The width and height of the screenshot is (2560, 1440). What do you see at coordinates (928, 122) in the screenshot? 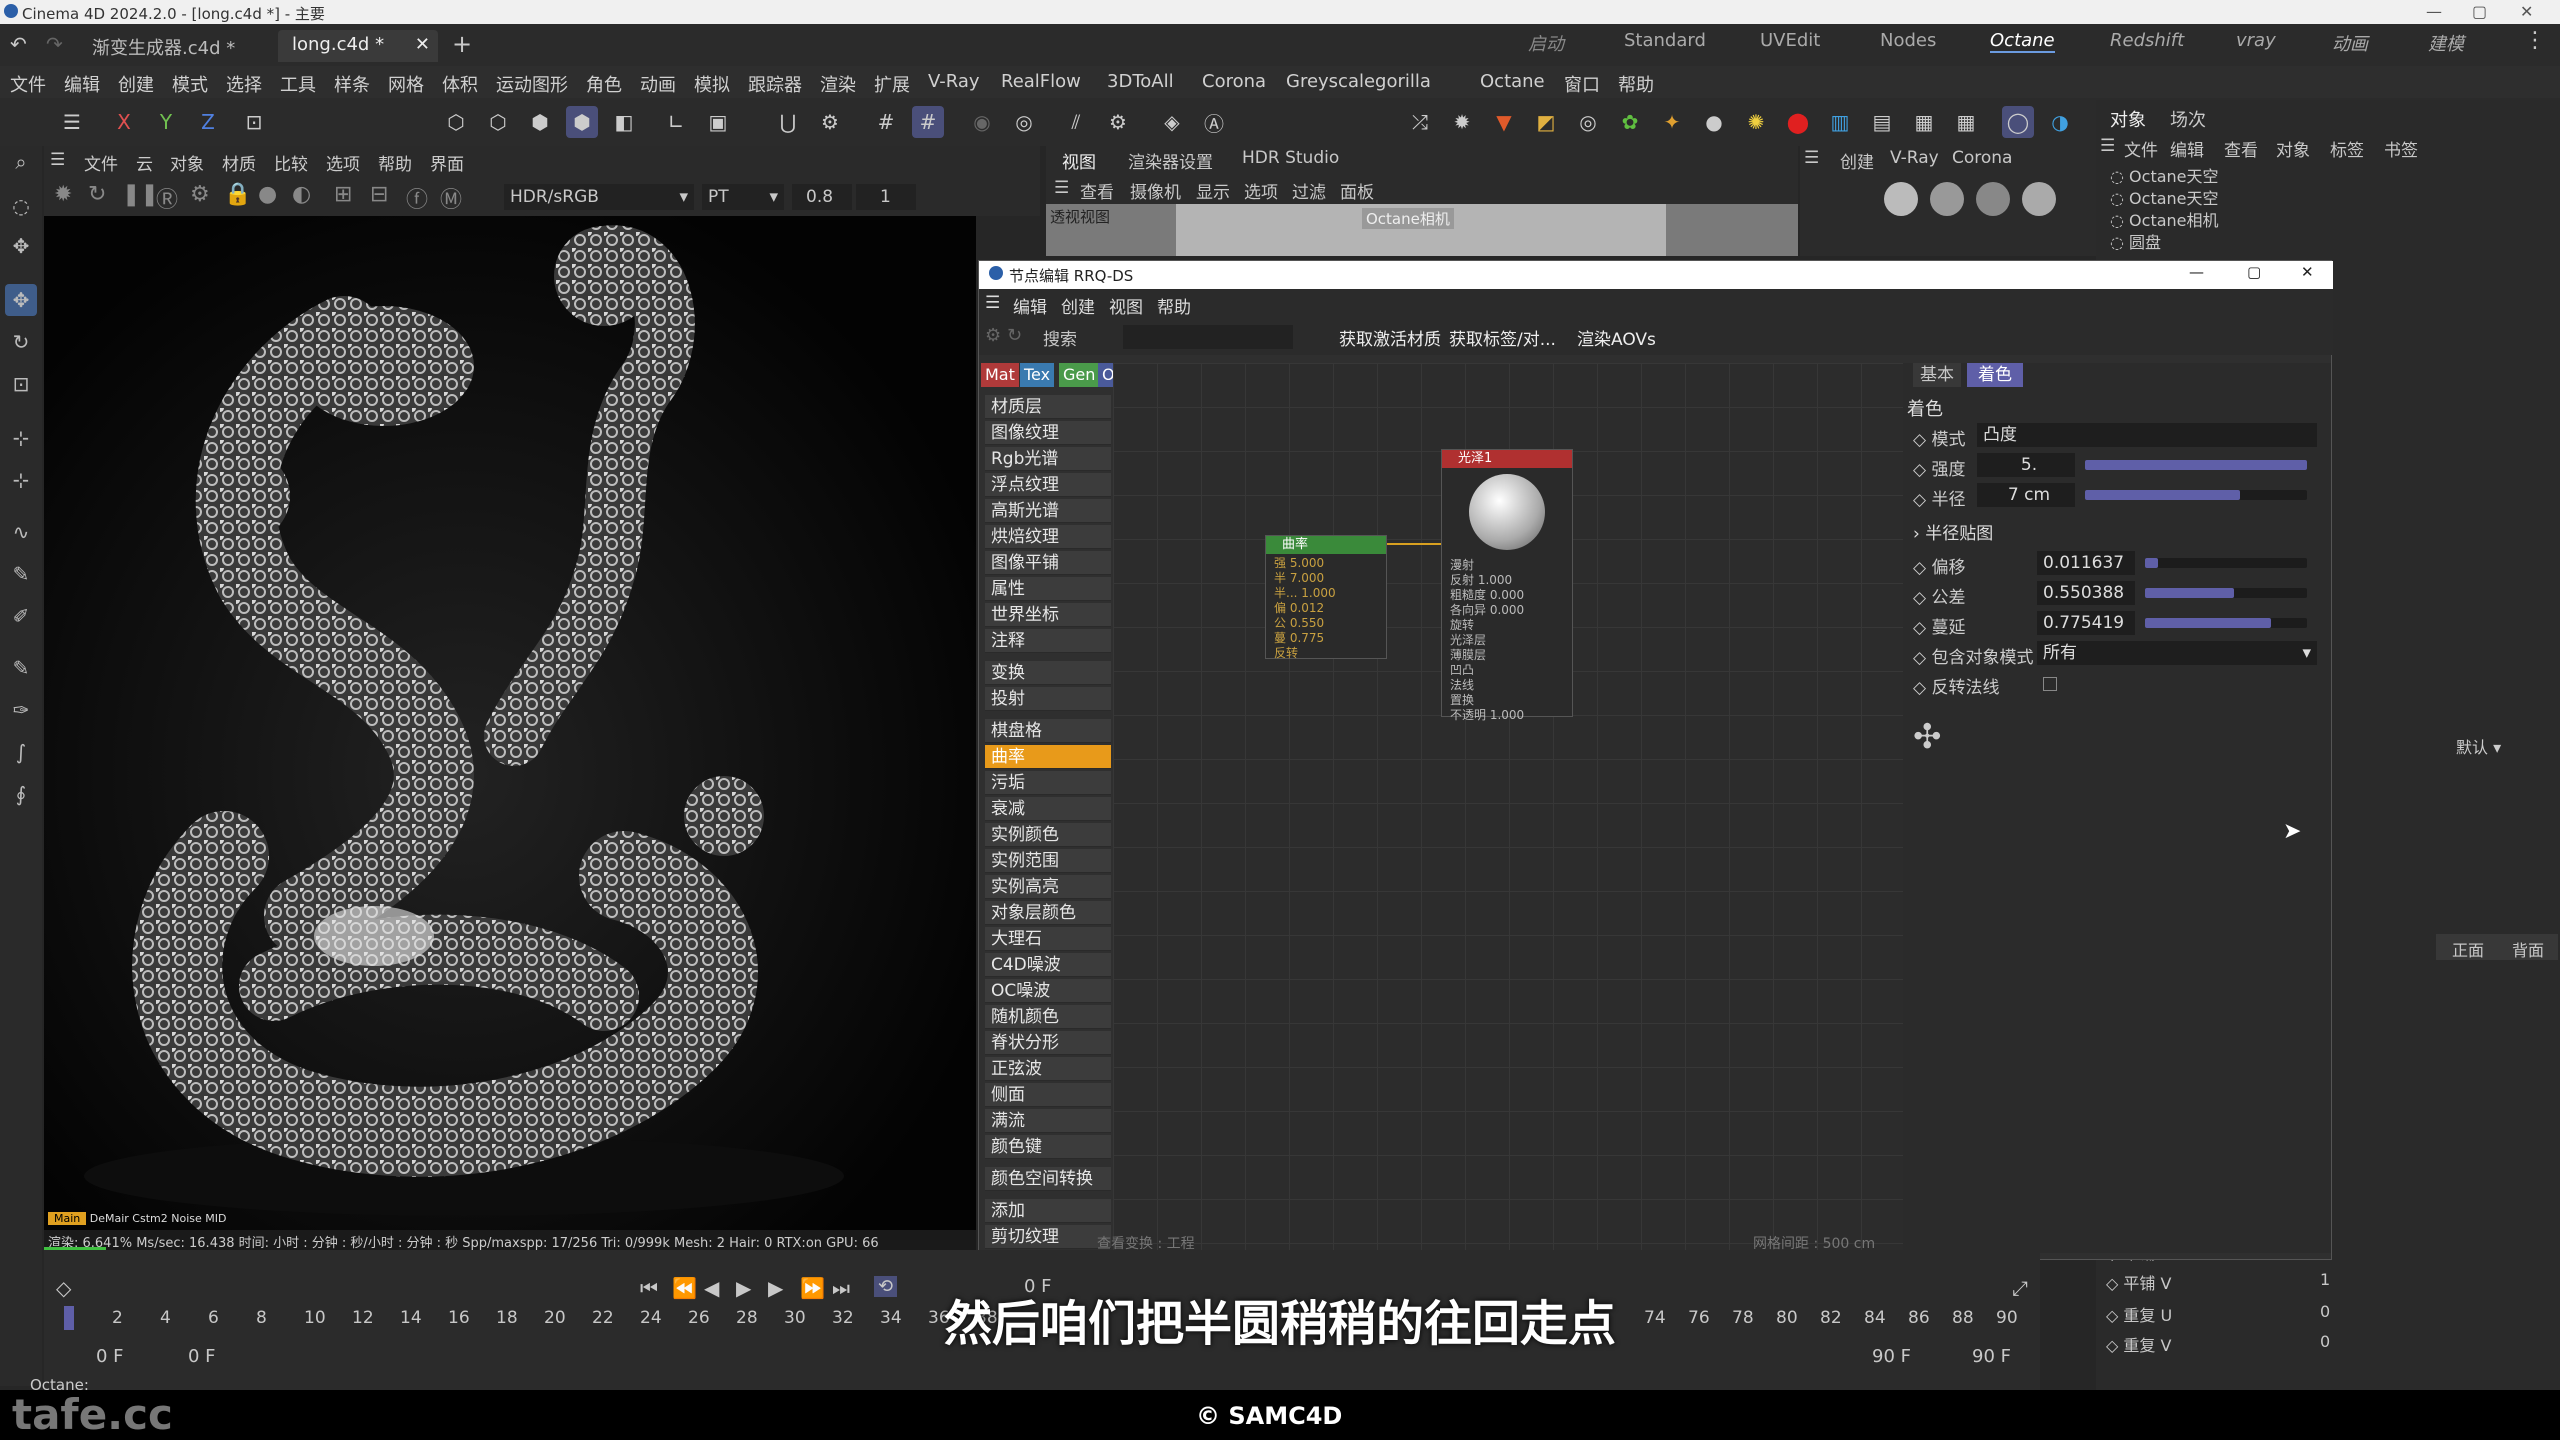
I see `snap-icon: #` at bounding box center [928, 122].